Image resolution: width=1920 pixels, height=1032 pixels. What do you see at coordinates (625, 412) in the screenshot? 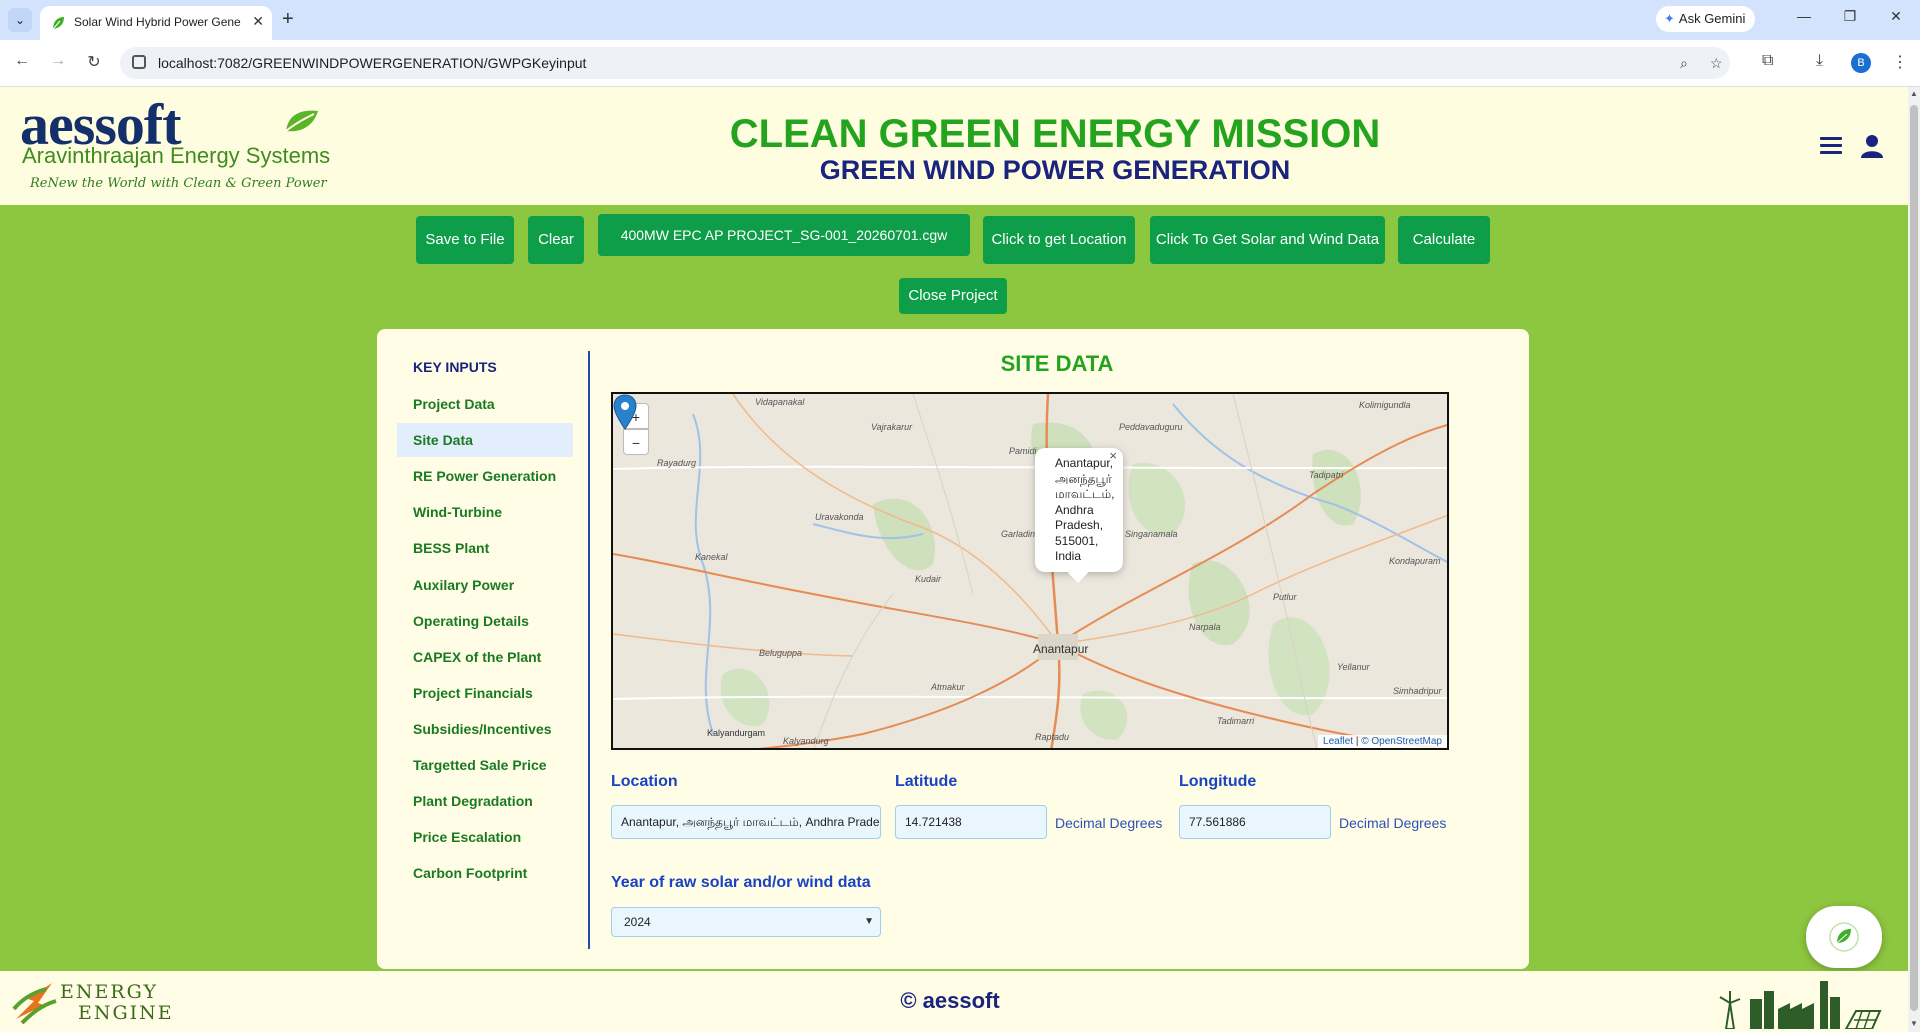
I see `map-marker-icon` at bounding box center [625, 412].